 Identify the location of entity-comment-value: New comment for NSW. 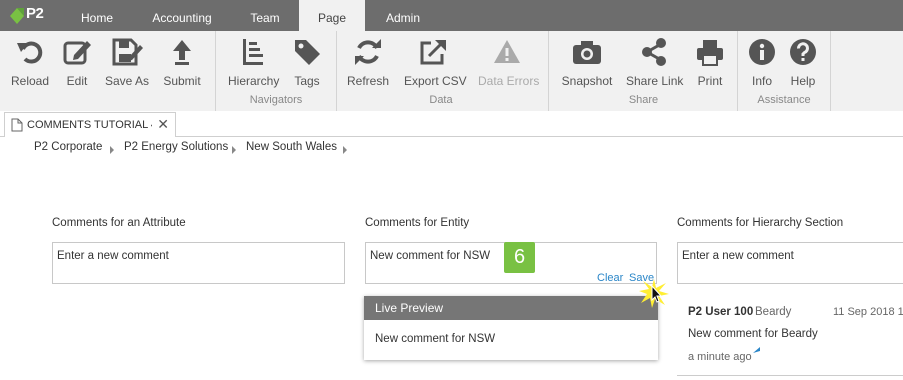
(430, 256).